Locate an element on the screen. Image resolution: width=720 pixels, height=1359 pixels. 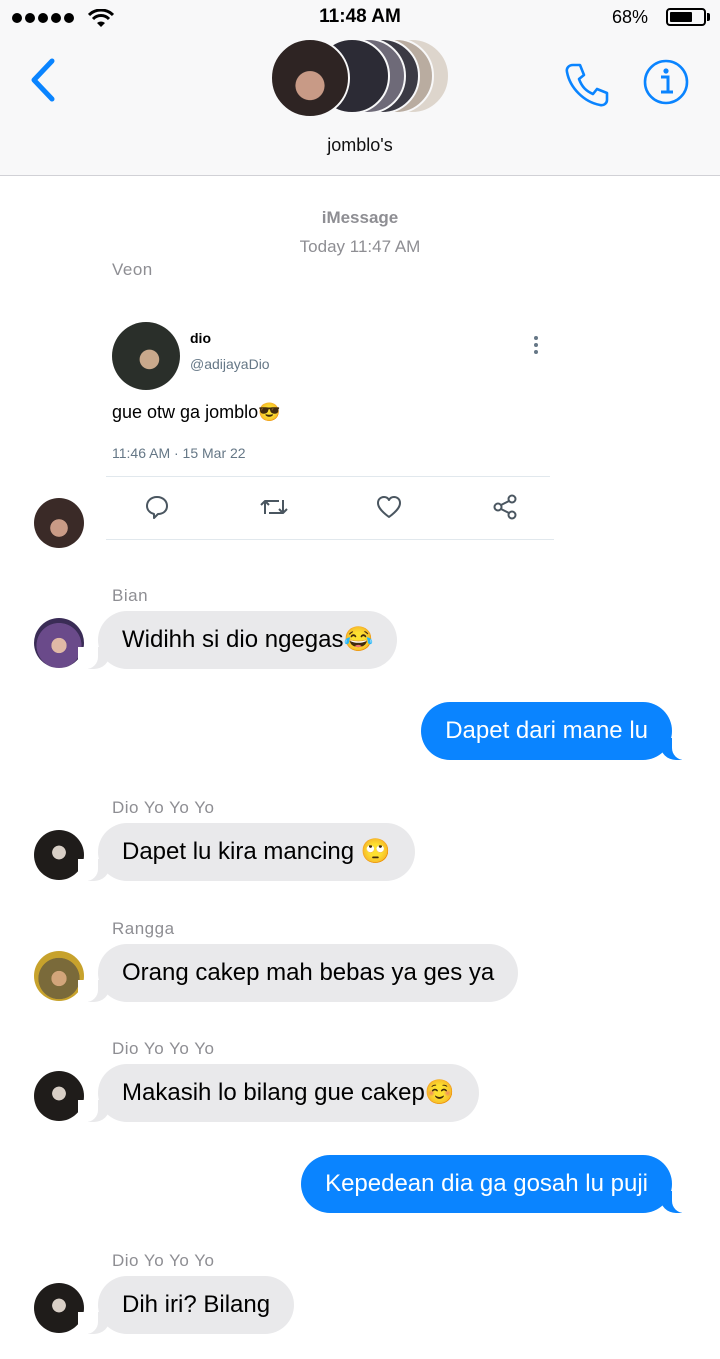
message-text: Makasih lo bilang gue cakep☺️ is located at coordinates (288, 1092).